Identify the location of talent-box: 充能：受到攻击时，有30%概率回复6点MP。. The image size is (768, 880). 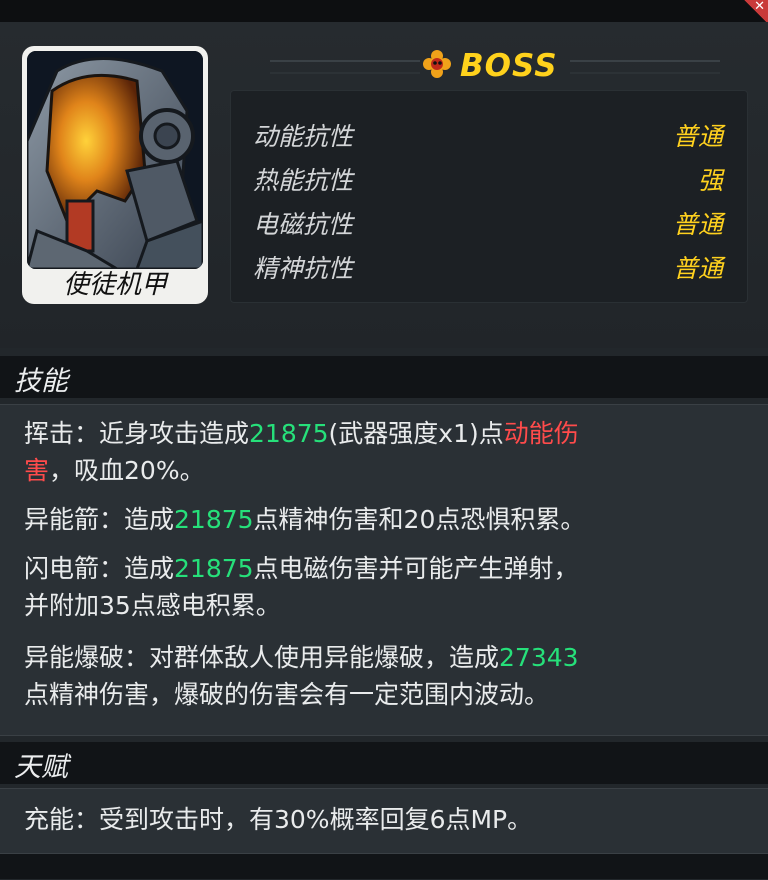
(384, 821).